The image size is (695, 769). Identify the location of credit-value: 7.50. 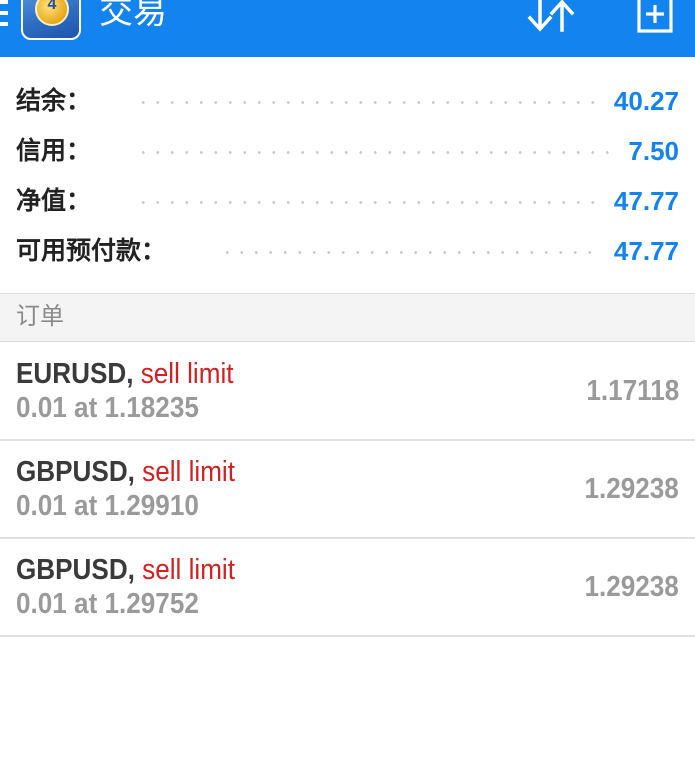
(653, 151).